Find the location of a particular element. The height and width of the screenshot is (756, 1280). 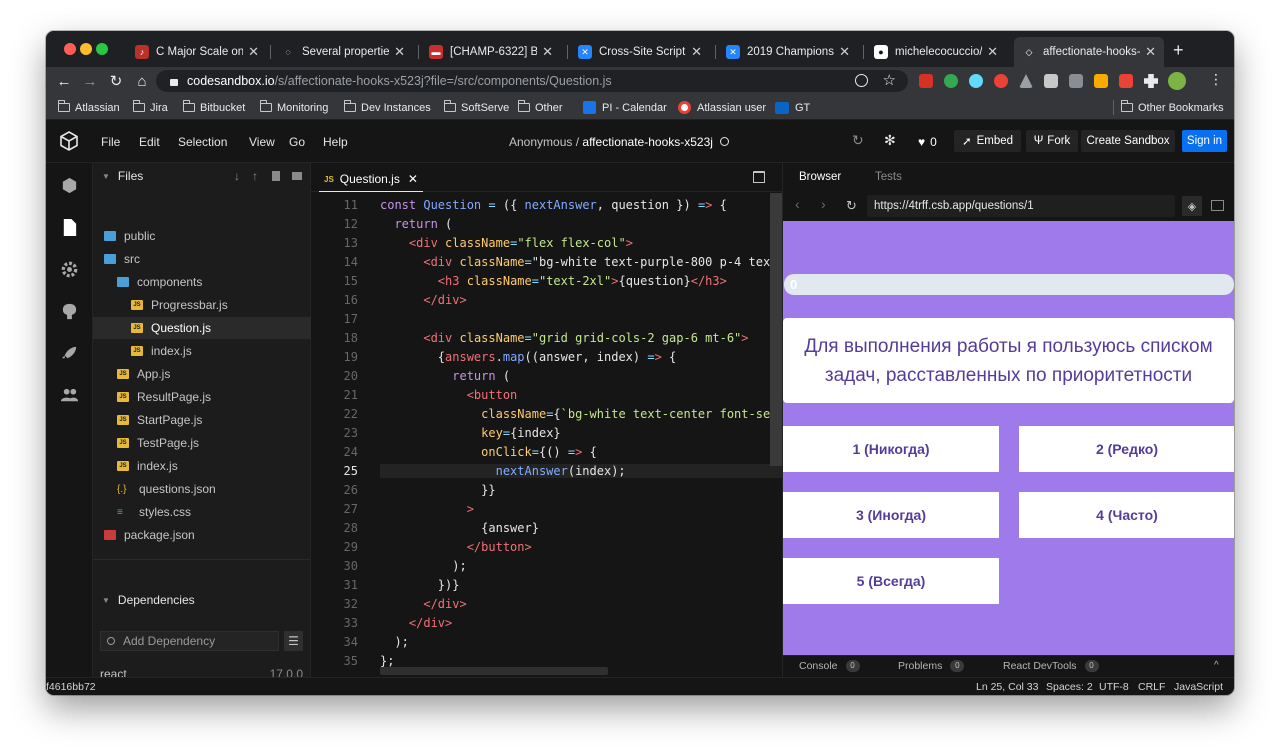

tab-browser: Browser is located at coordinates (820, 177).